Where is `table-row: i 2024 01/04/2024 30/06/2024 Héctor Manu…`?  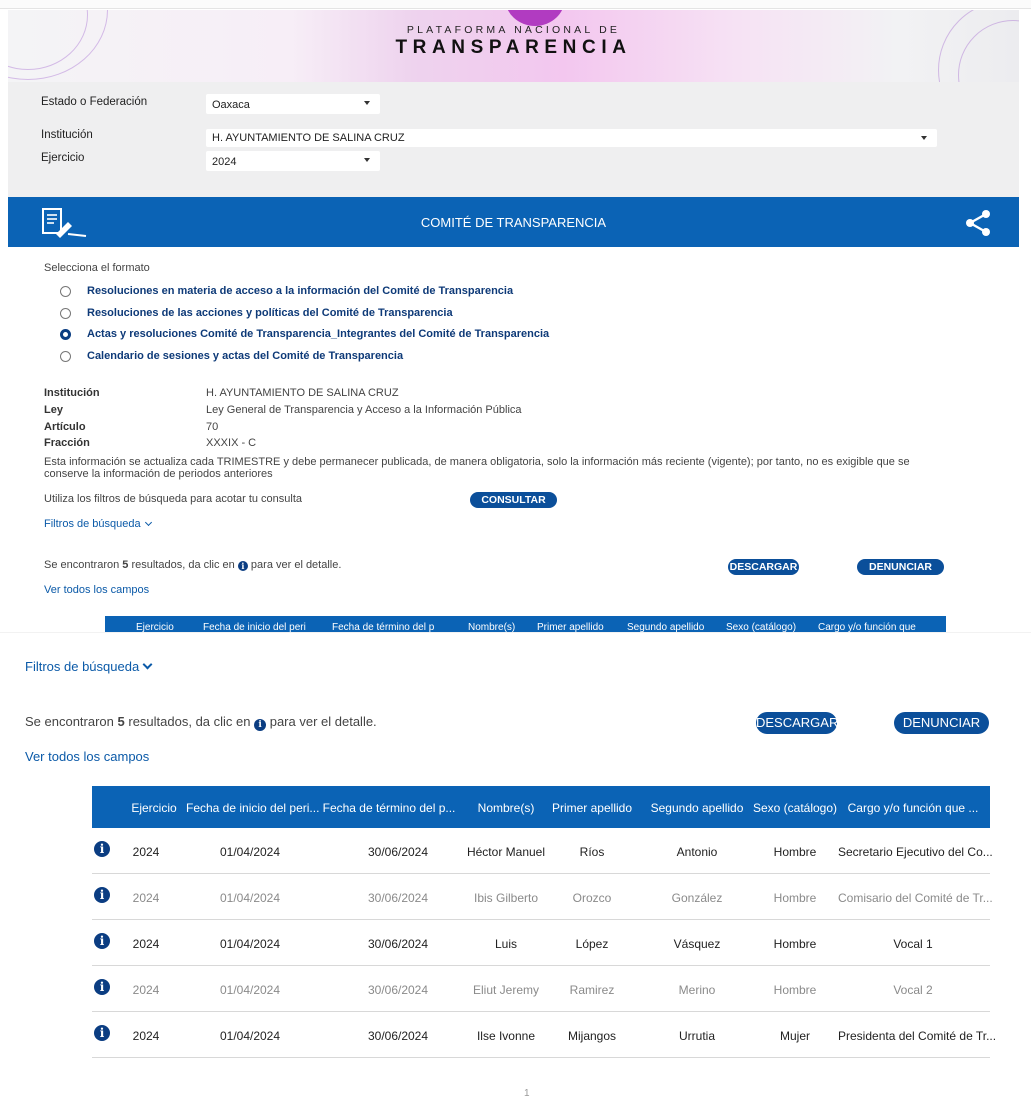 table-row: i 2024 01/04/2024 30/06/2024 Héctor Manu… is located at coordinates (542, 851).